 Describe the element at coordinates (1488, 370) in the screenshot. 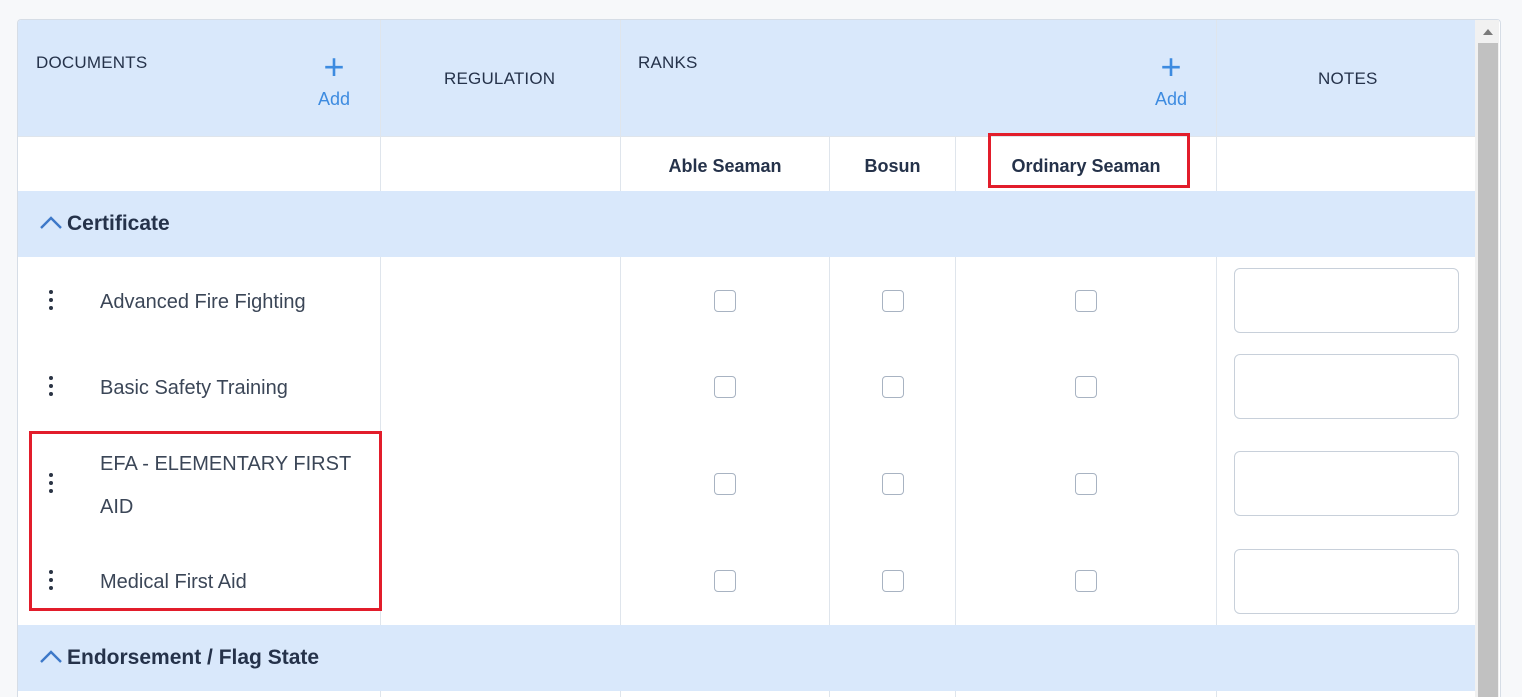

I see `scrollbar-thumb` at that location.